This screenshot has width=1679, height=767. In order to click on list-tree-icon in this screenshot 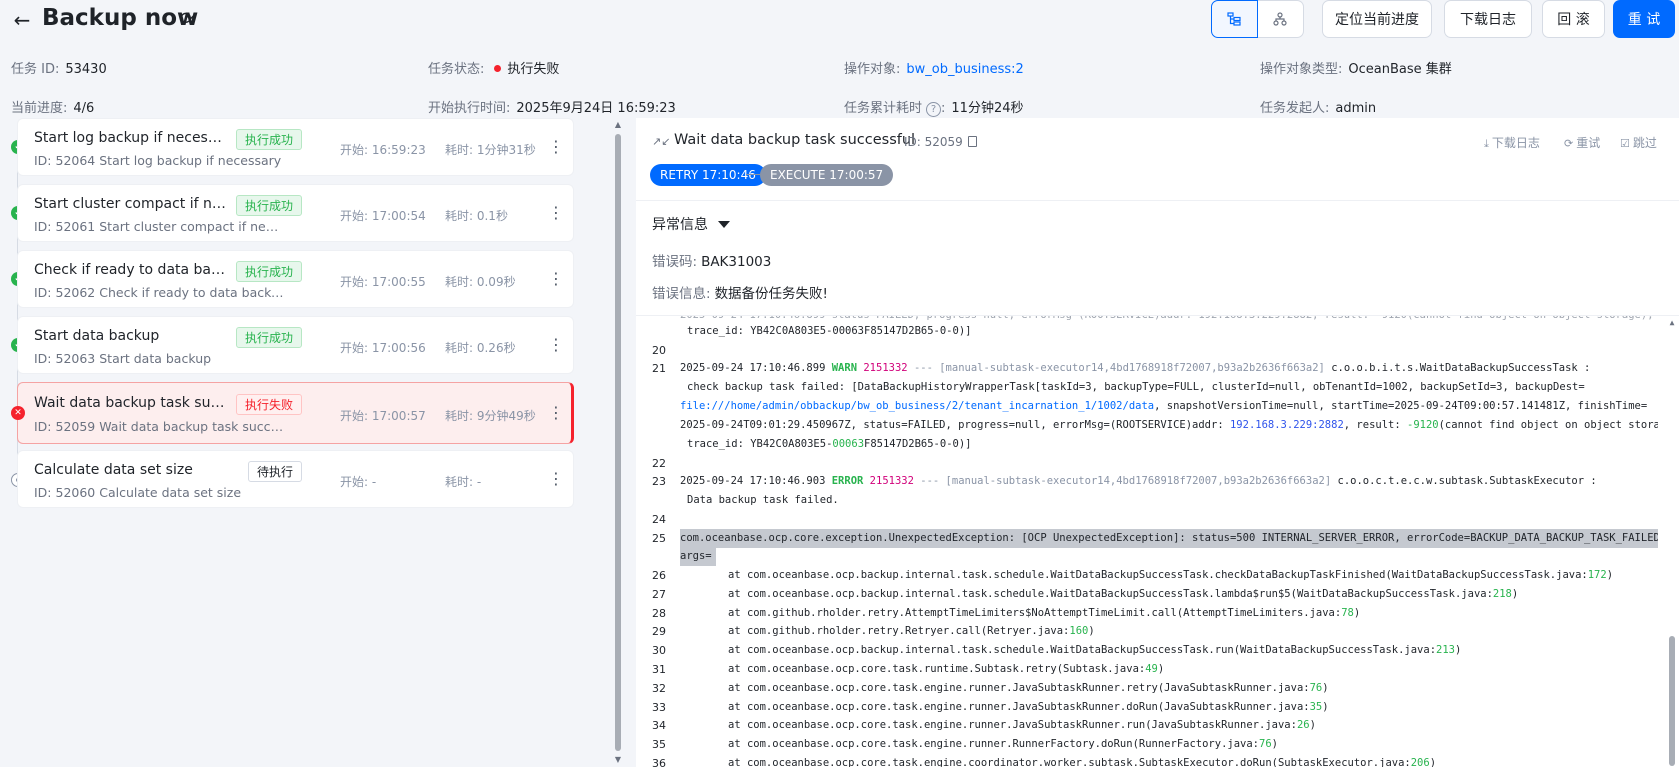, I will do `click(1234, 19)`.